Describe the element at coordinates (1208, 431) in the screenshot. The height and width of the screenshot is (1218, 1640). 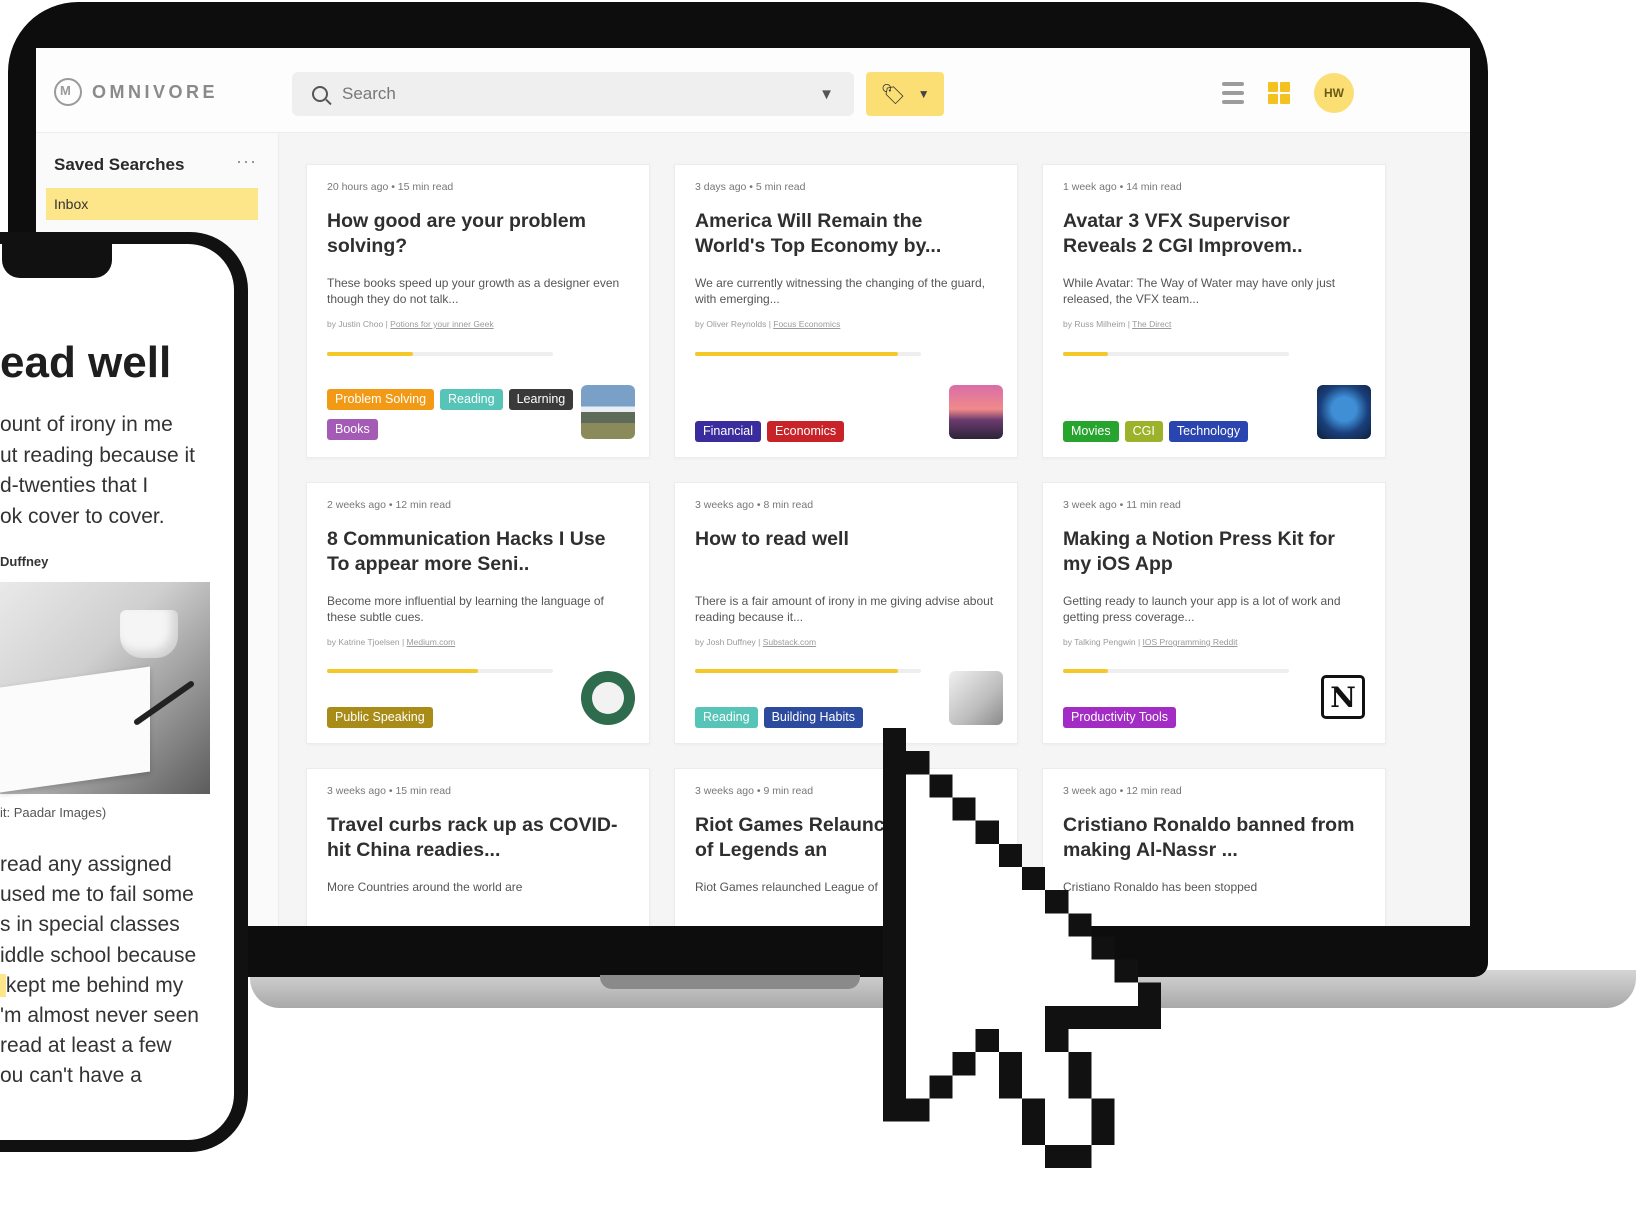
I see `label-chip: Technology` at that location.